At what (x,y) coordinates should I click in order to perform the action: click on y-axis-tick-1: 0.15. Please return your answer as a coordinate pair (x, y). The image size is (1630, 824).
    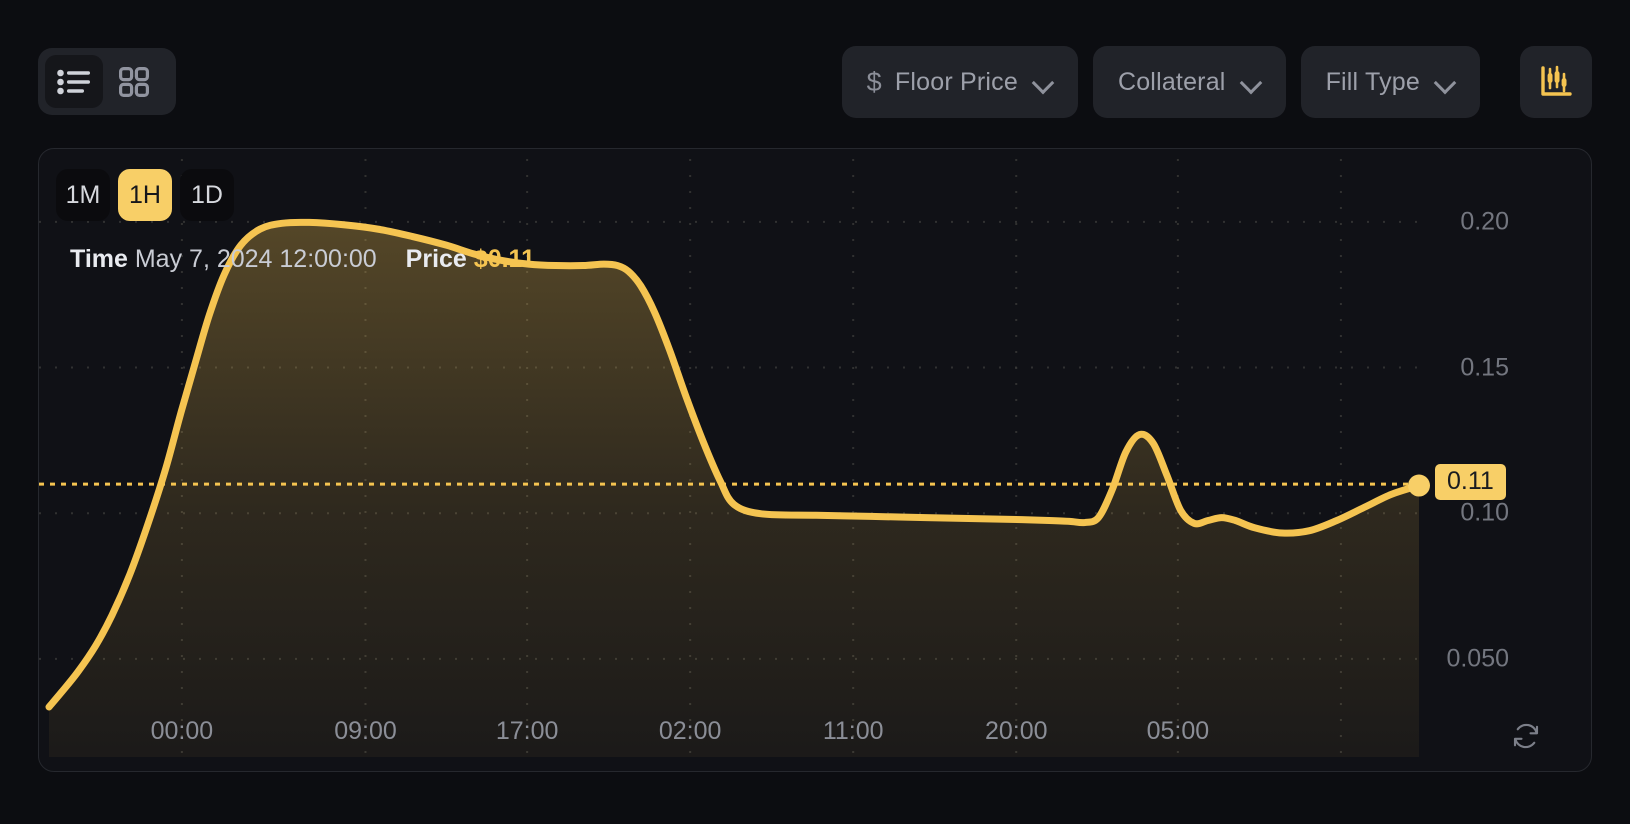
    Looking at the image, I should click on (1484, 367).